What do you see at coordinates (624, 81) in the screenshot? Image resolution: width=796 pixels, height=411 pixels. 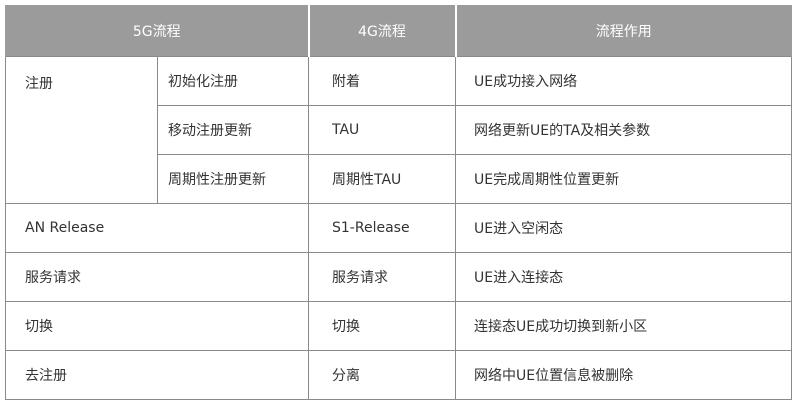 I see `purpose-cell: UE成功接入网络` at bounding box center [624, 81].